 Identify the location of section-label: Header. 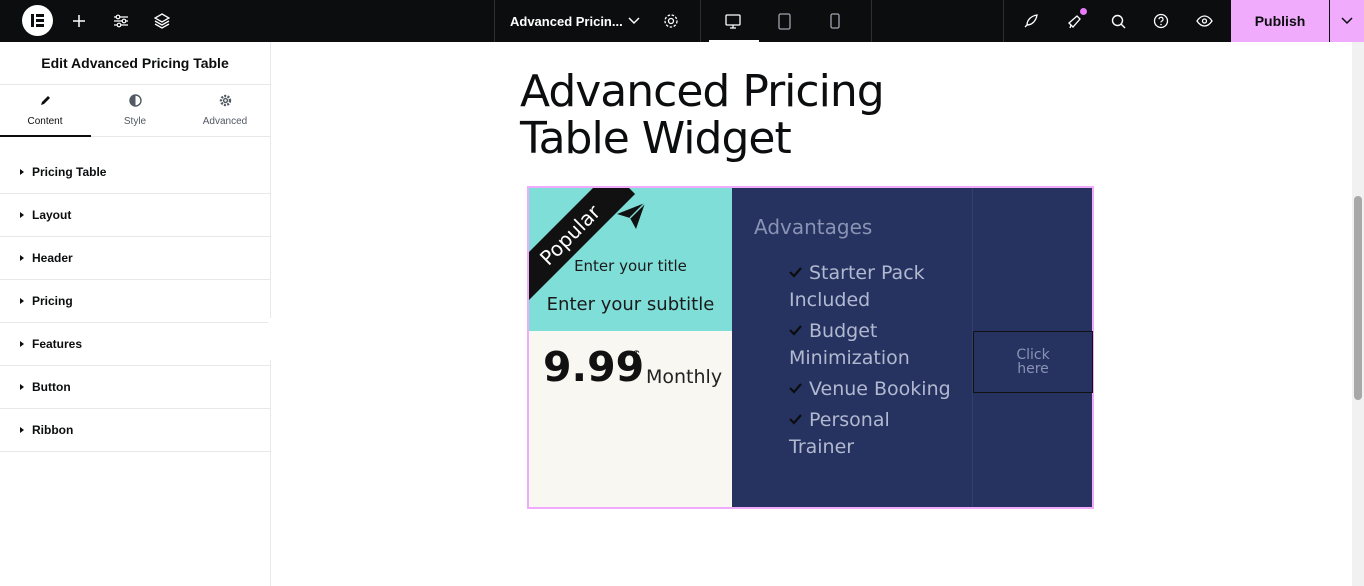
(52, 258).